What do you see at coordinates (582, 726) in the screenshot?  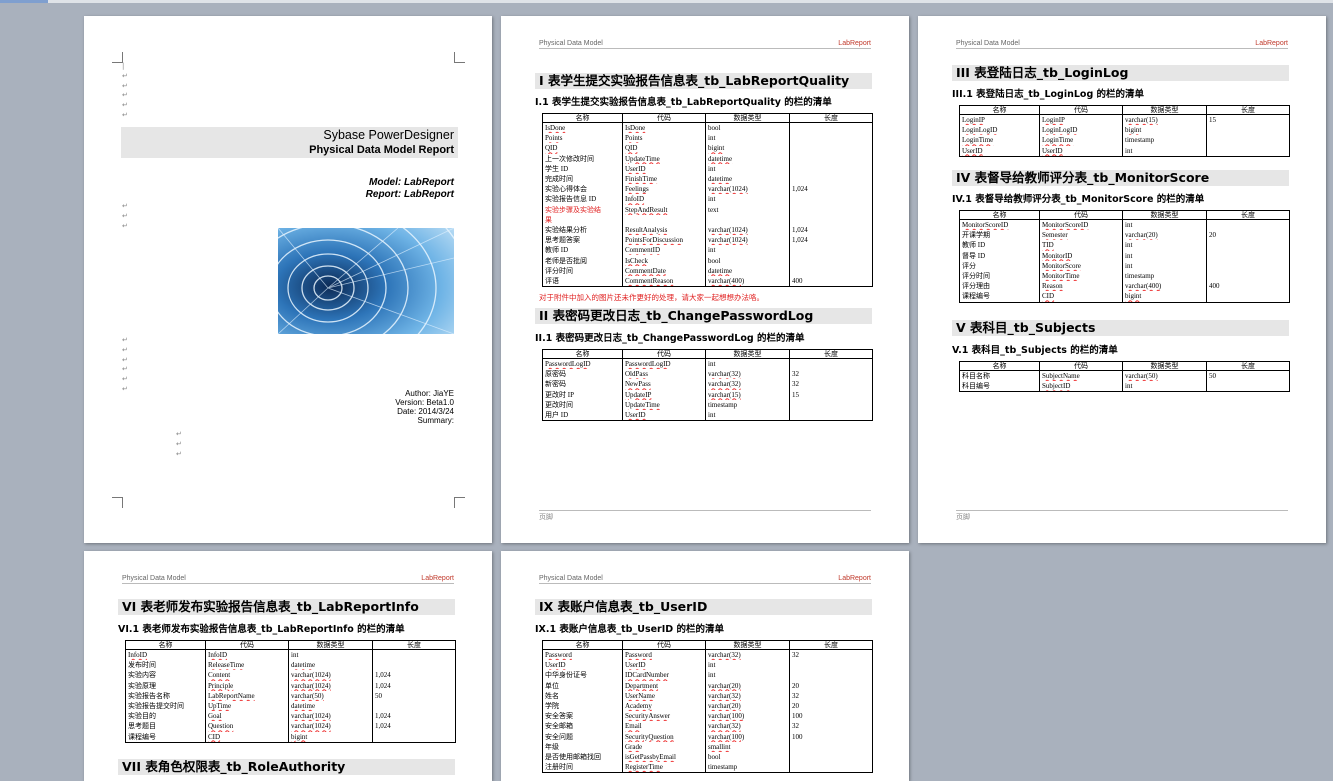 I see `table-cell: 安全邮箱` at bounding box center [582, 726].